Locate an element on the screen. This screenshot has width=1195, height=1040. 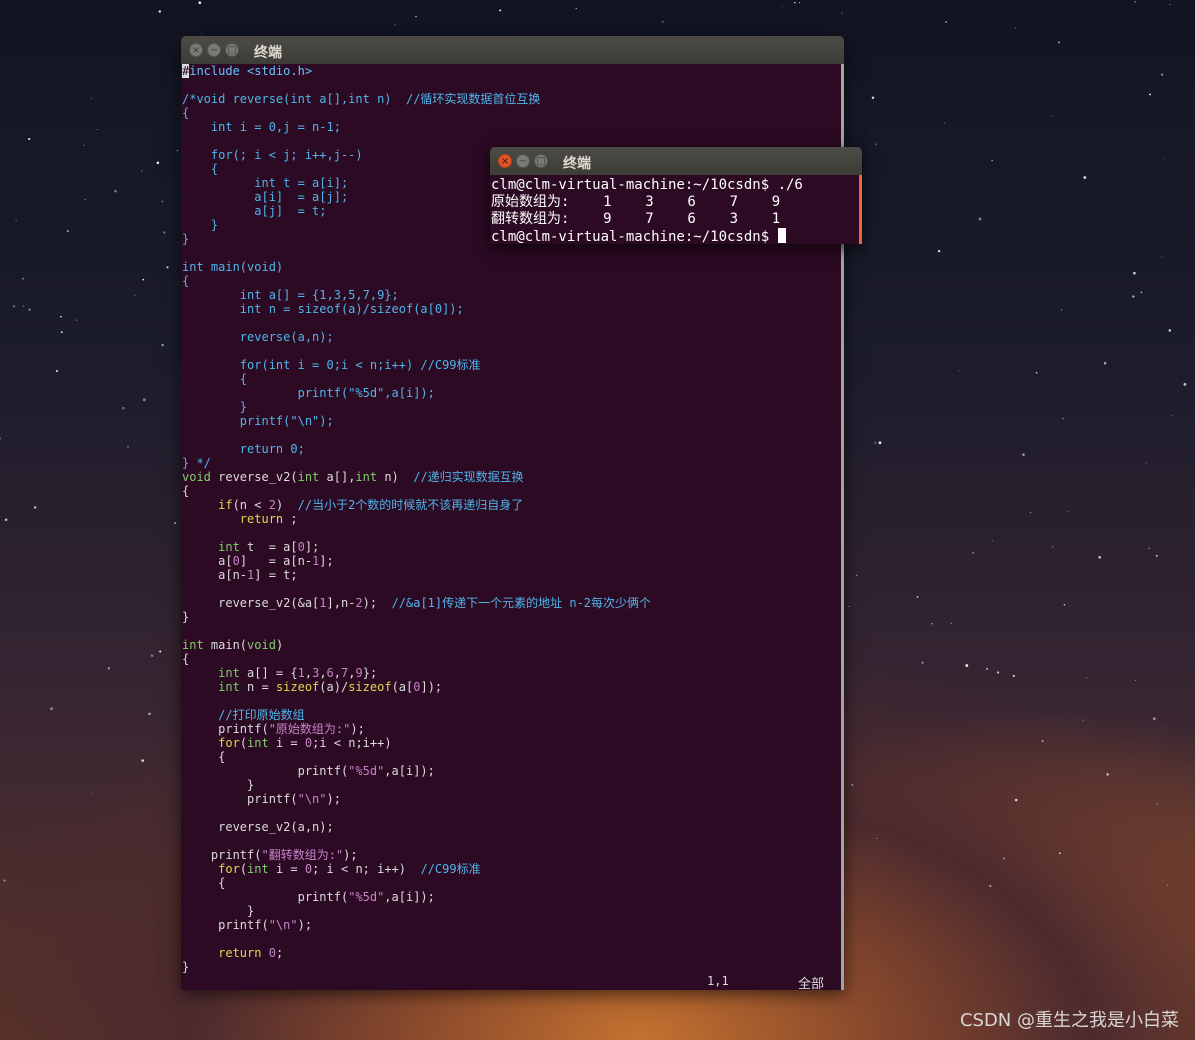
code-line: printf("\n"); is located at coordinates (416, 799).